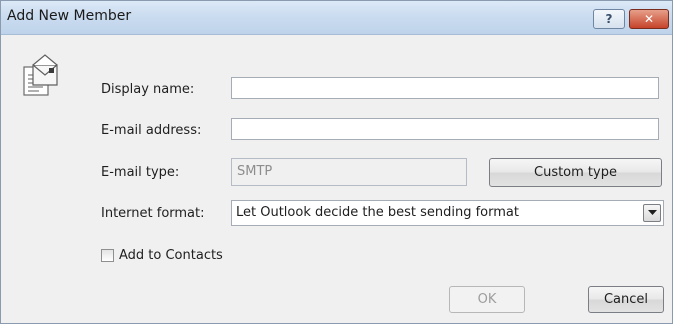  I want to click on add-to-contacts-checkbox, so click(107, 255).